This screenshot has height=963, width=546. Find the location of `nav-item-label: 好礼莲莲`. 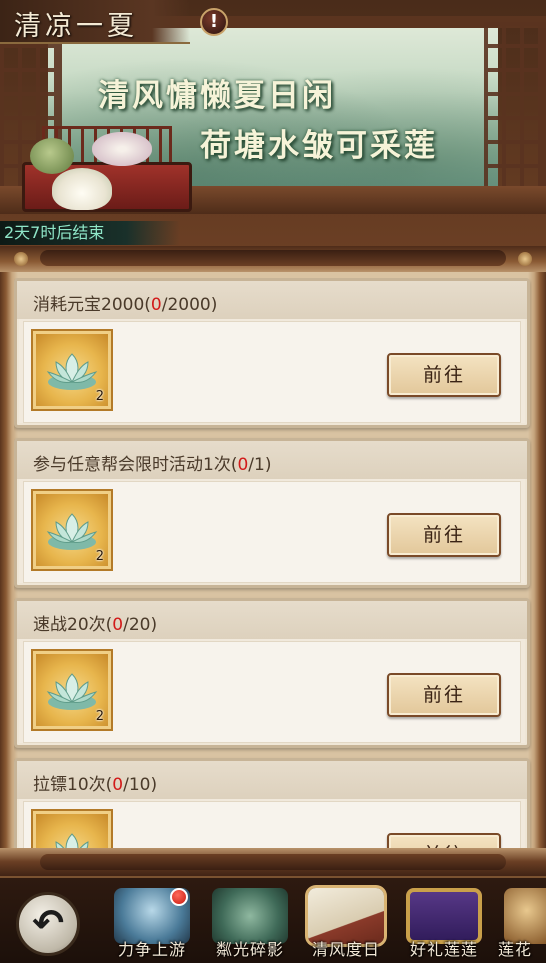

nav-item-label: 好礼莲莲 is located at coordinates (443, 949).